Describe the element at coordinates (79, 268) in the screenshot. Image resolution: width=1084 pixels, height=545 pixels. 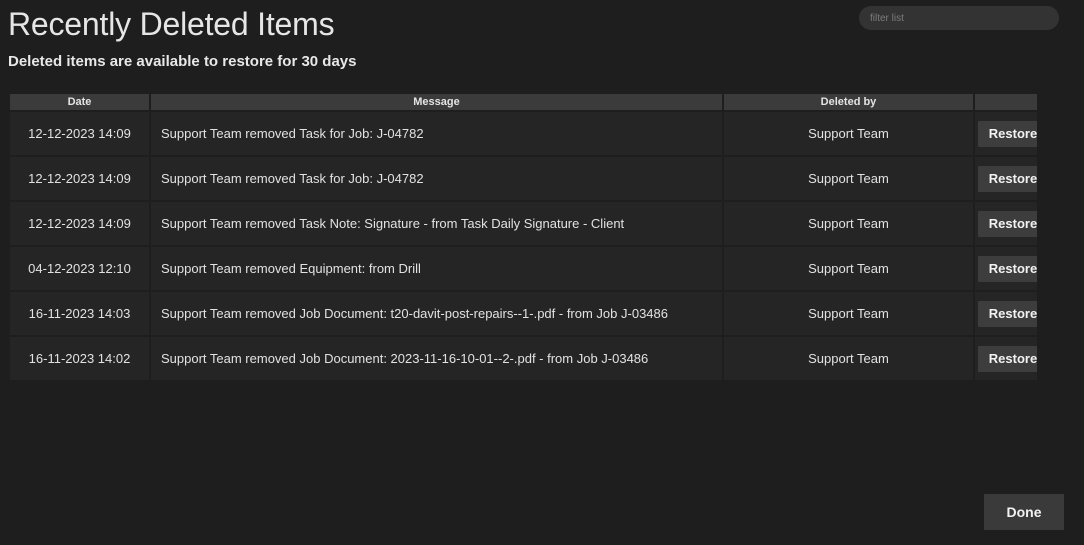
I see `row-date: 04-12-2023 12:10` at that location.